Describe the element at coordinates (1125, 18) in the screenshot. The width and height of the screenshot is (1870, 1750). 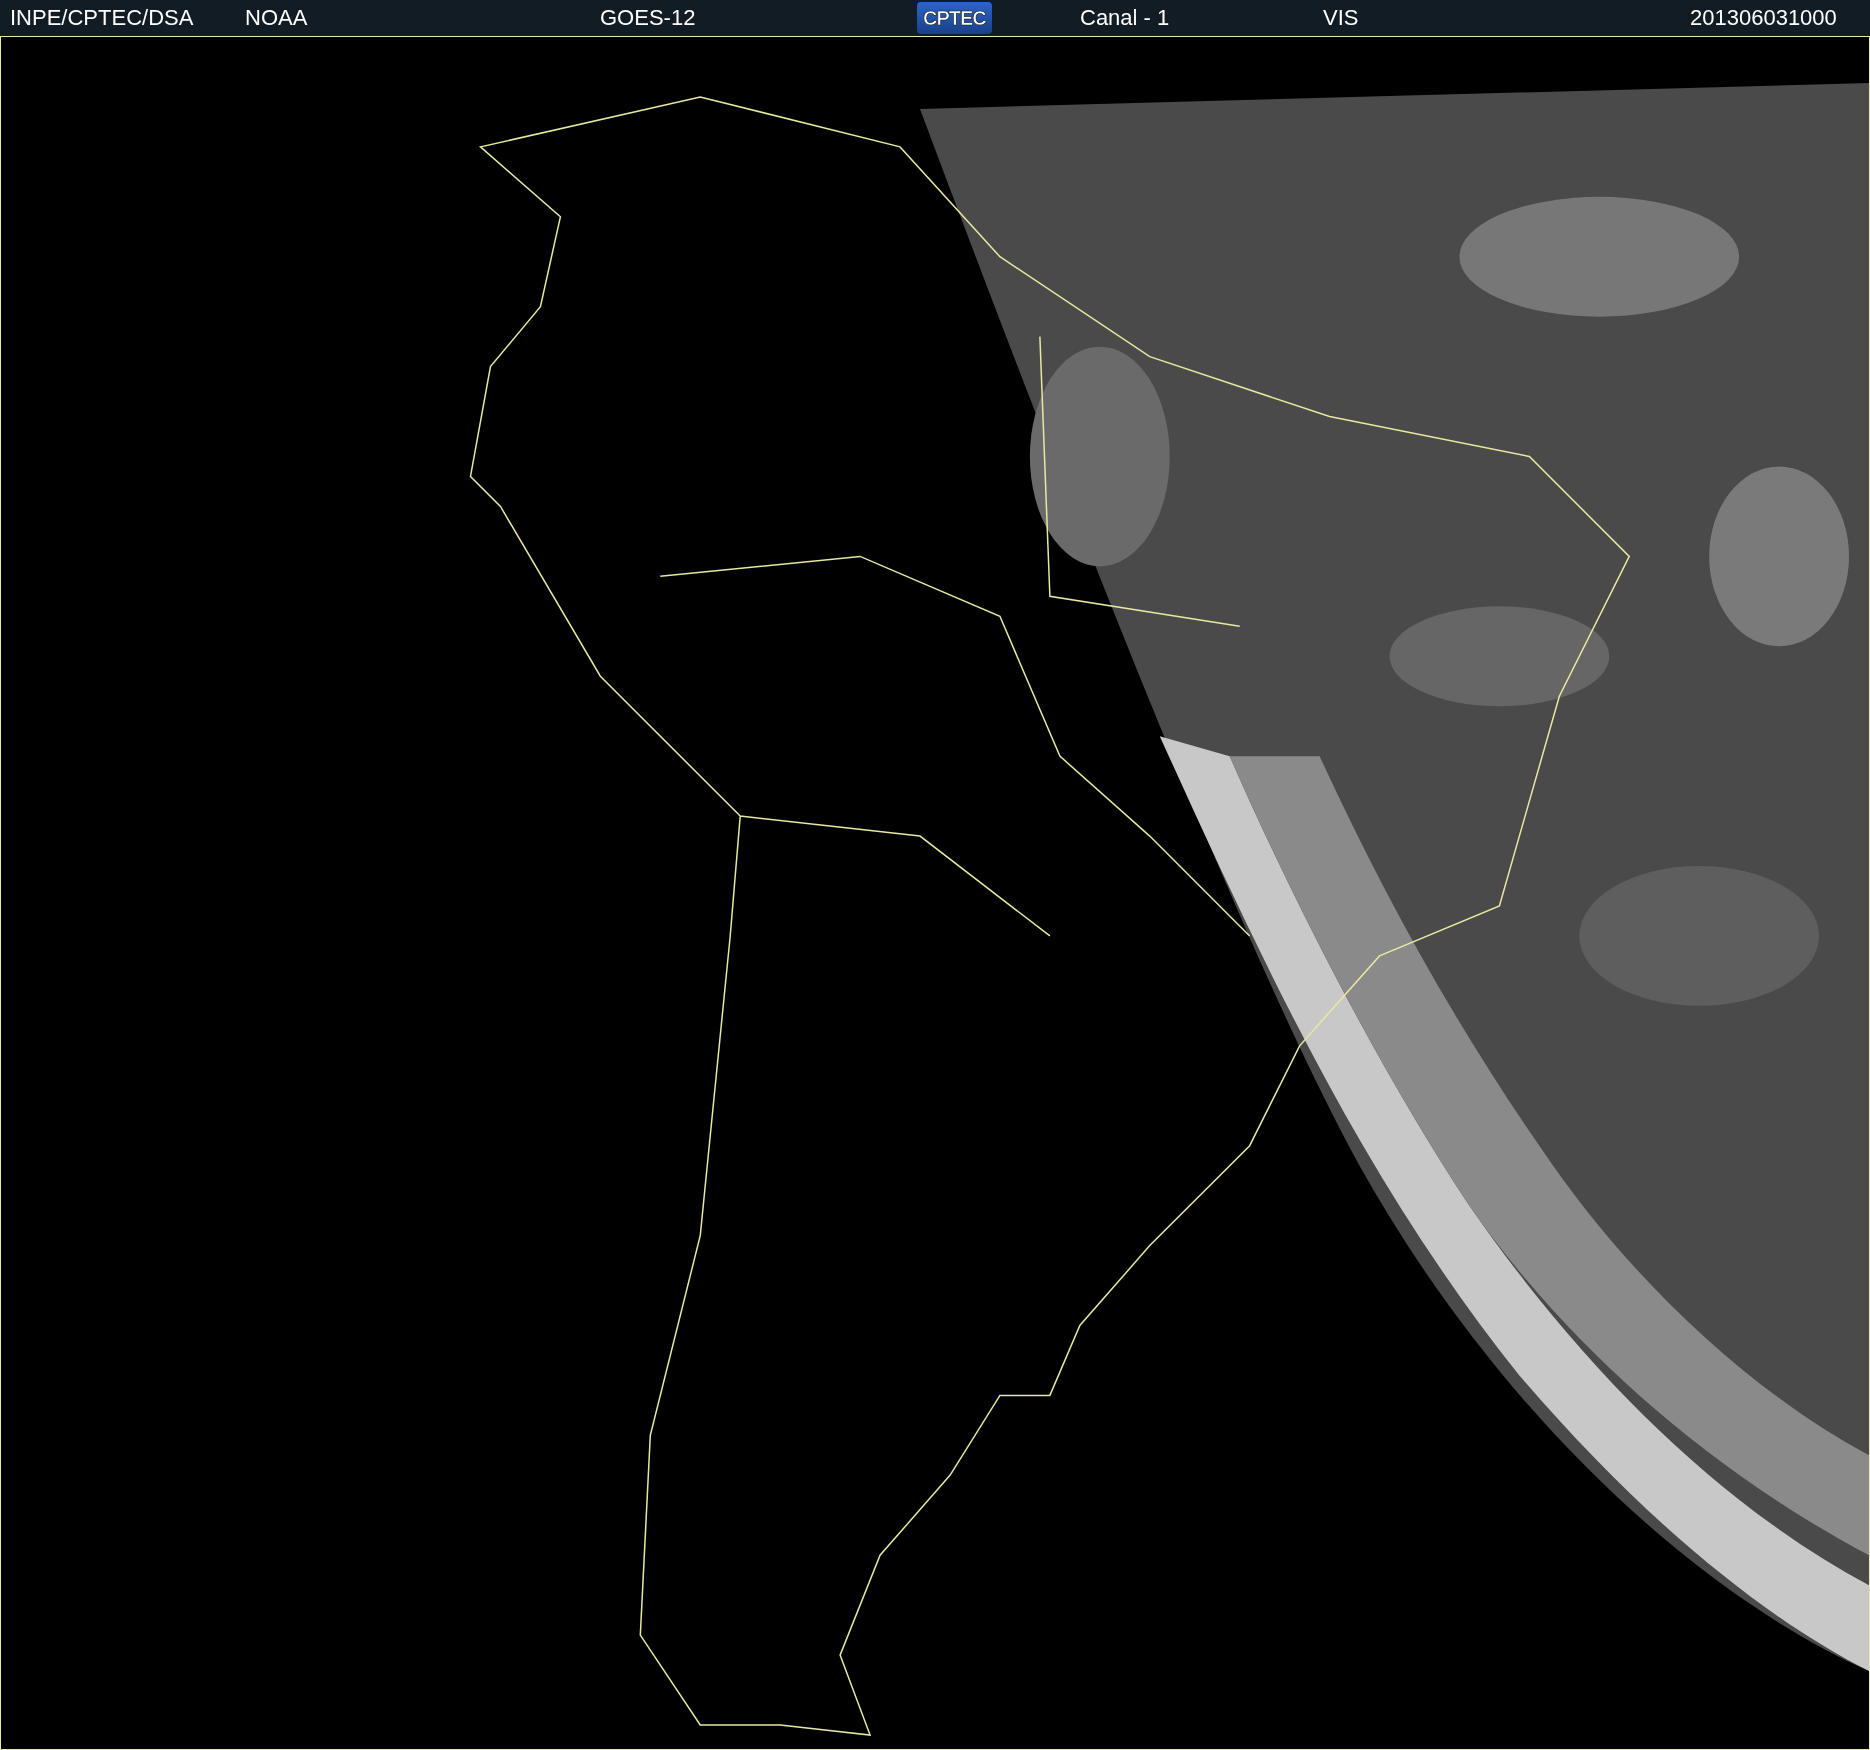
I see `header-label: Canal - 1` at that location.